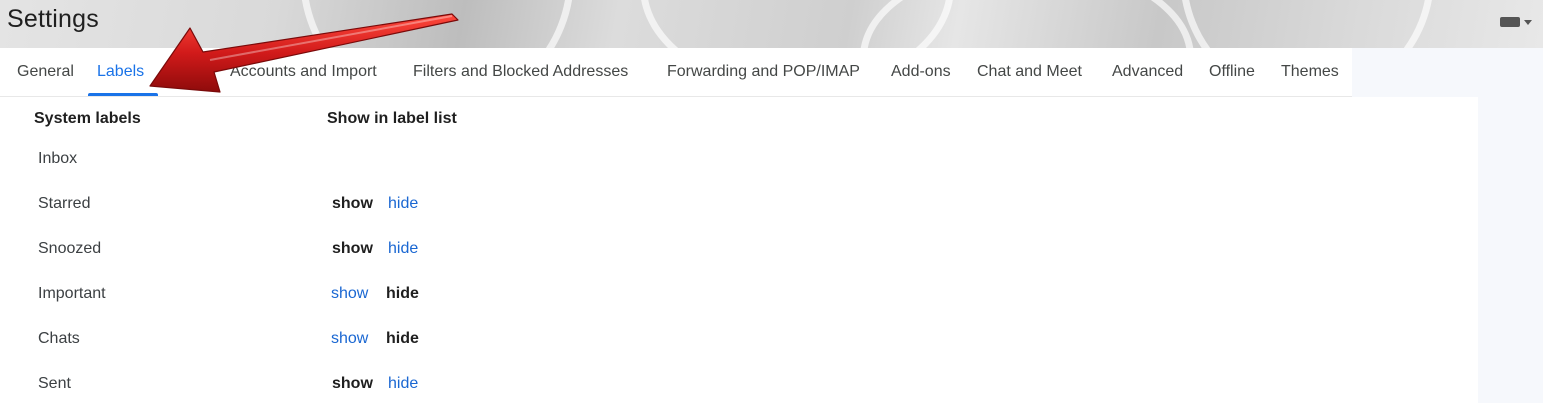  Describe the element at coordinates (349, 339) in the screenshot. I see `chats-show-link: show` at that location.